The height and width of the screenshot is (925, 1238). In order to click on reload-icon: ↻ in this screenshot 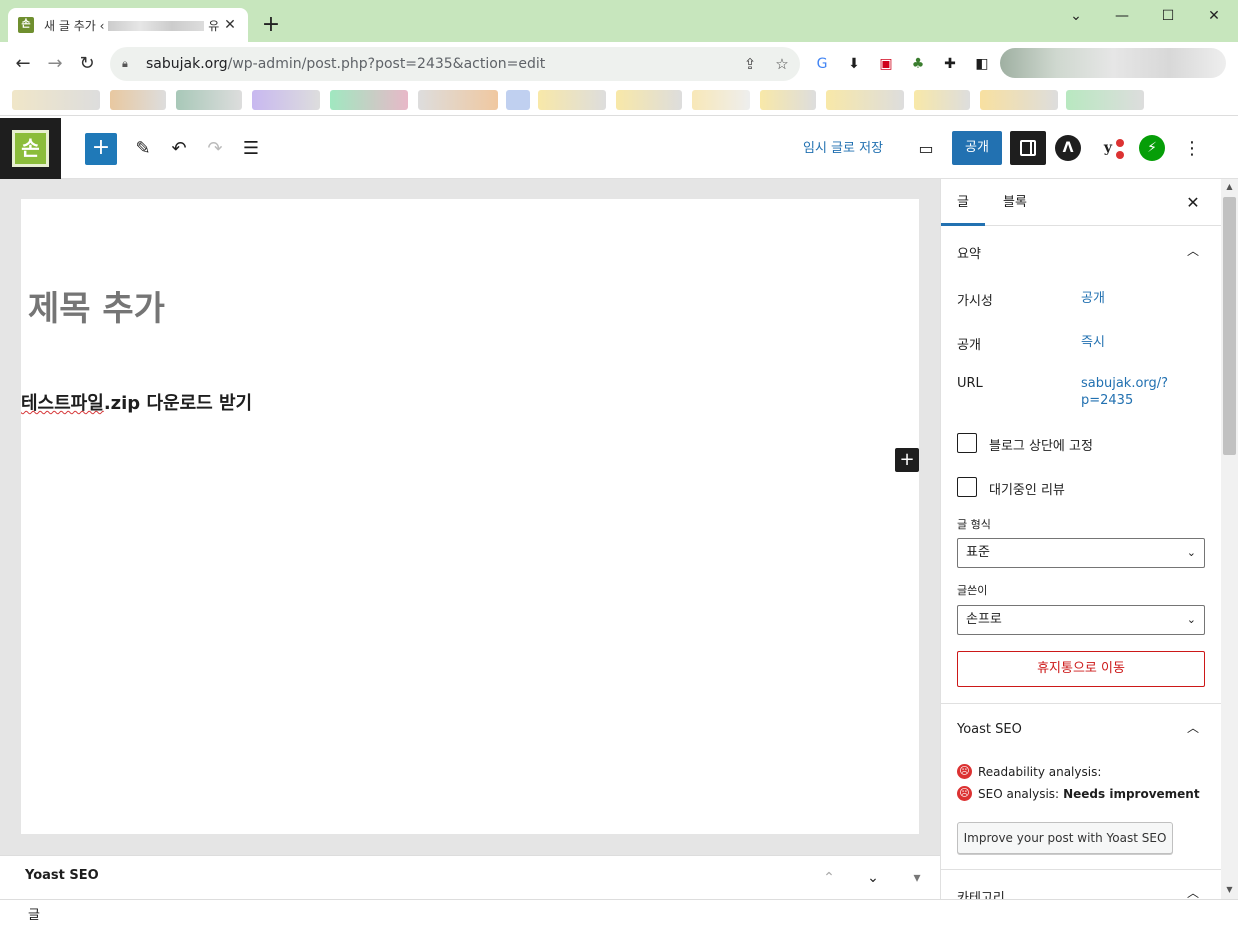, I will do `click(87, 65)`.